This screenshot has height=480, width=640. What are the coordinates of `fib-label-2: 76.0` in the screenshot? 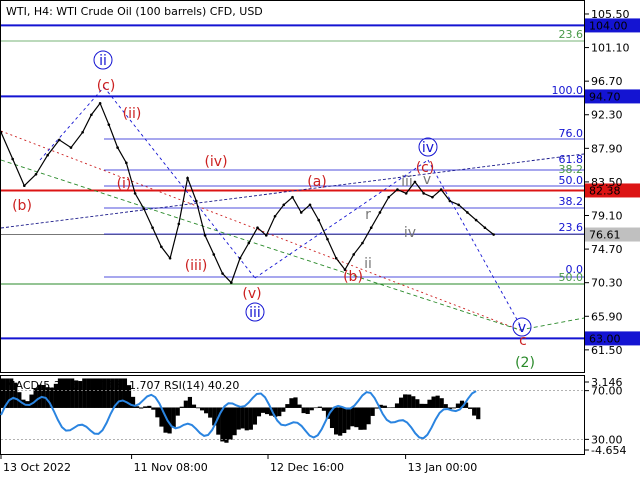 It's located at (571, 133).